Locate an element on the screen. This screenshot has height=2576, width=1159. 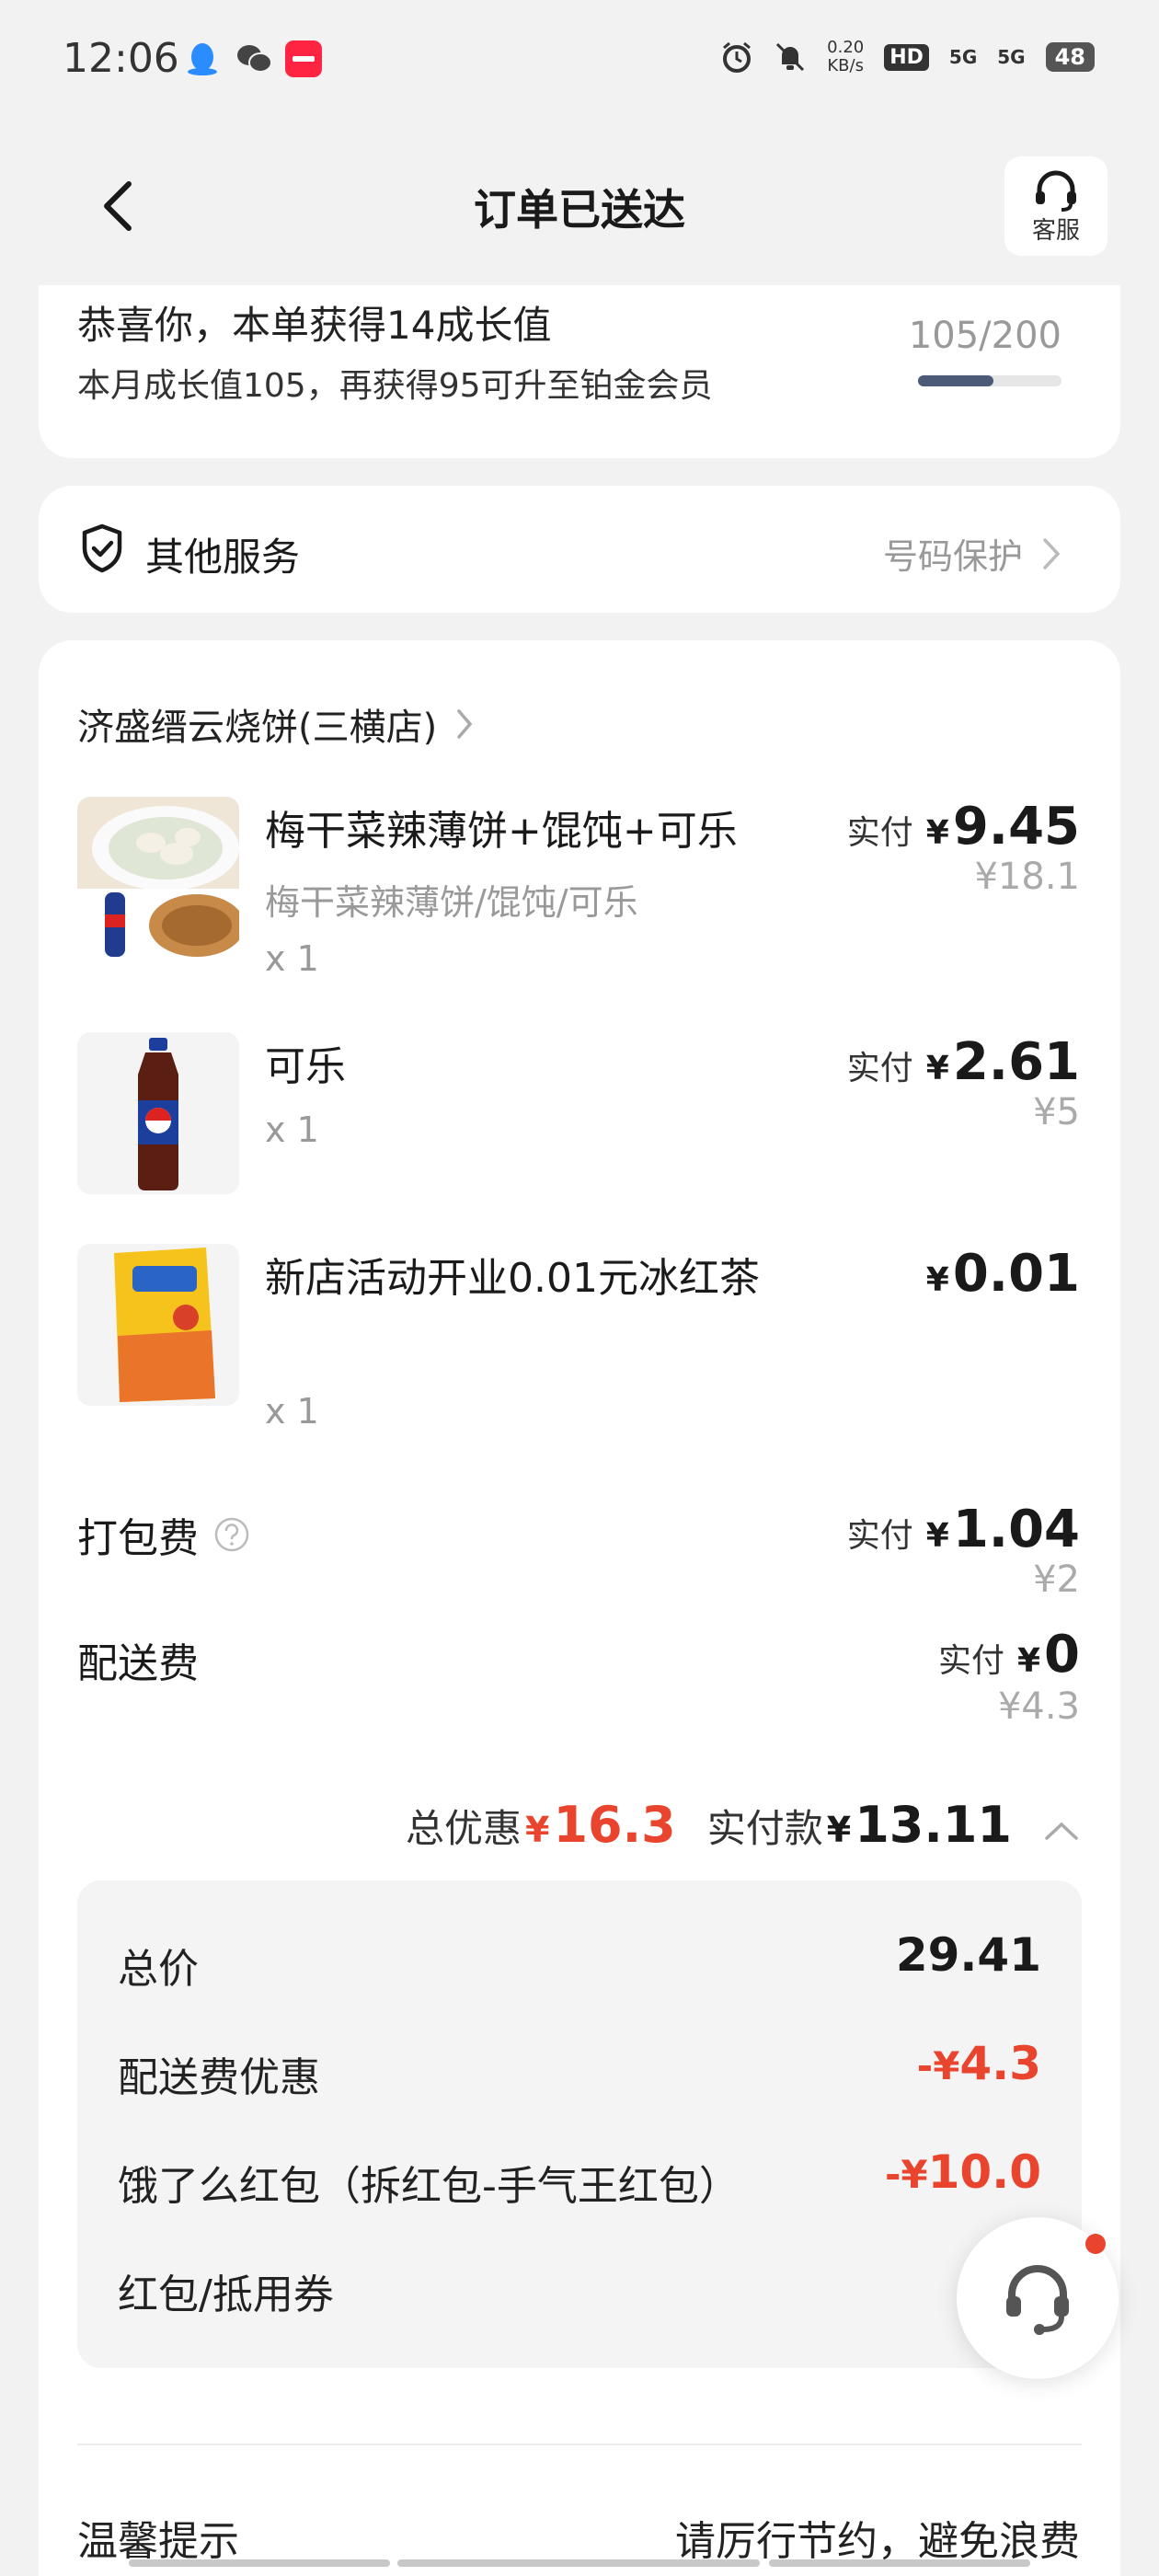
page-title: 订单已送达 is located at coordinates (579, 210).